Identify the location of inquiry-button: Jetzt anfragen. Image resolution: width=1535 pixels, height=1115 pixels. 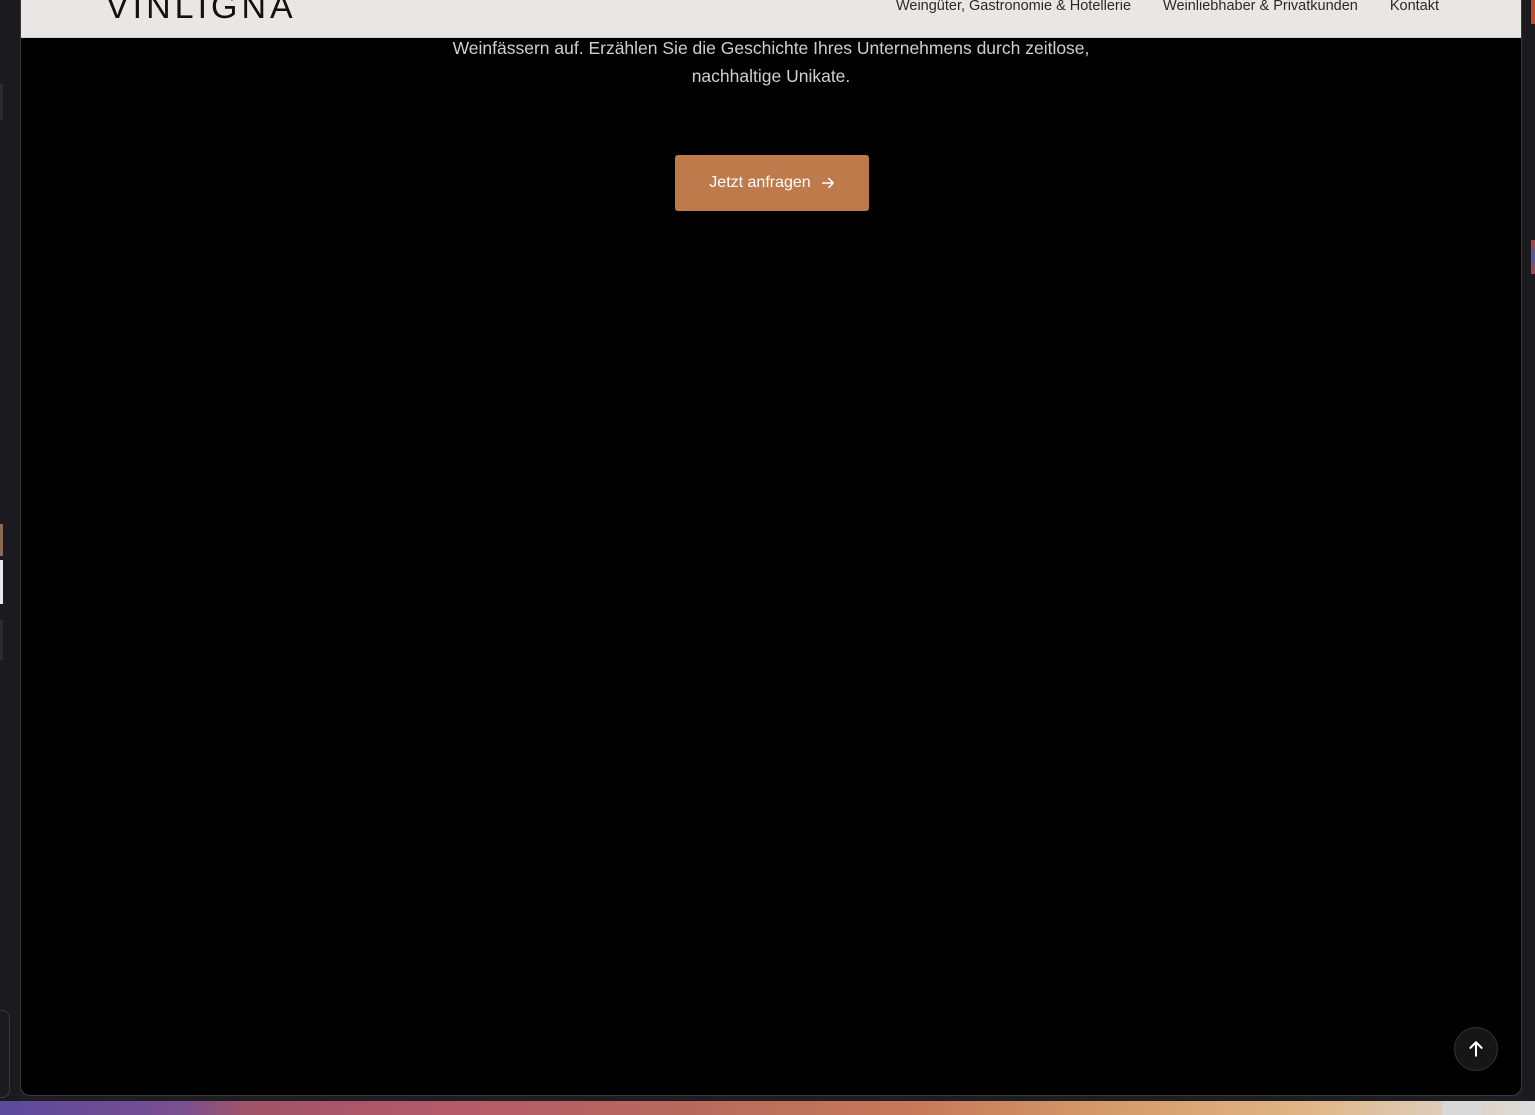
(772, 183).